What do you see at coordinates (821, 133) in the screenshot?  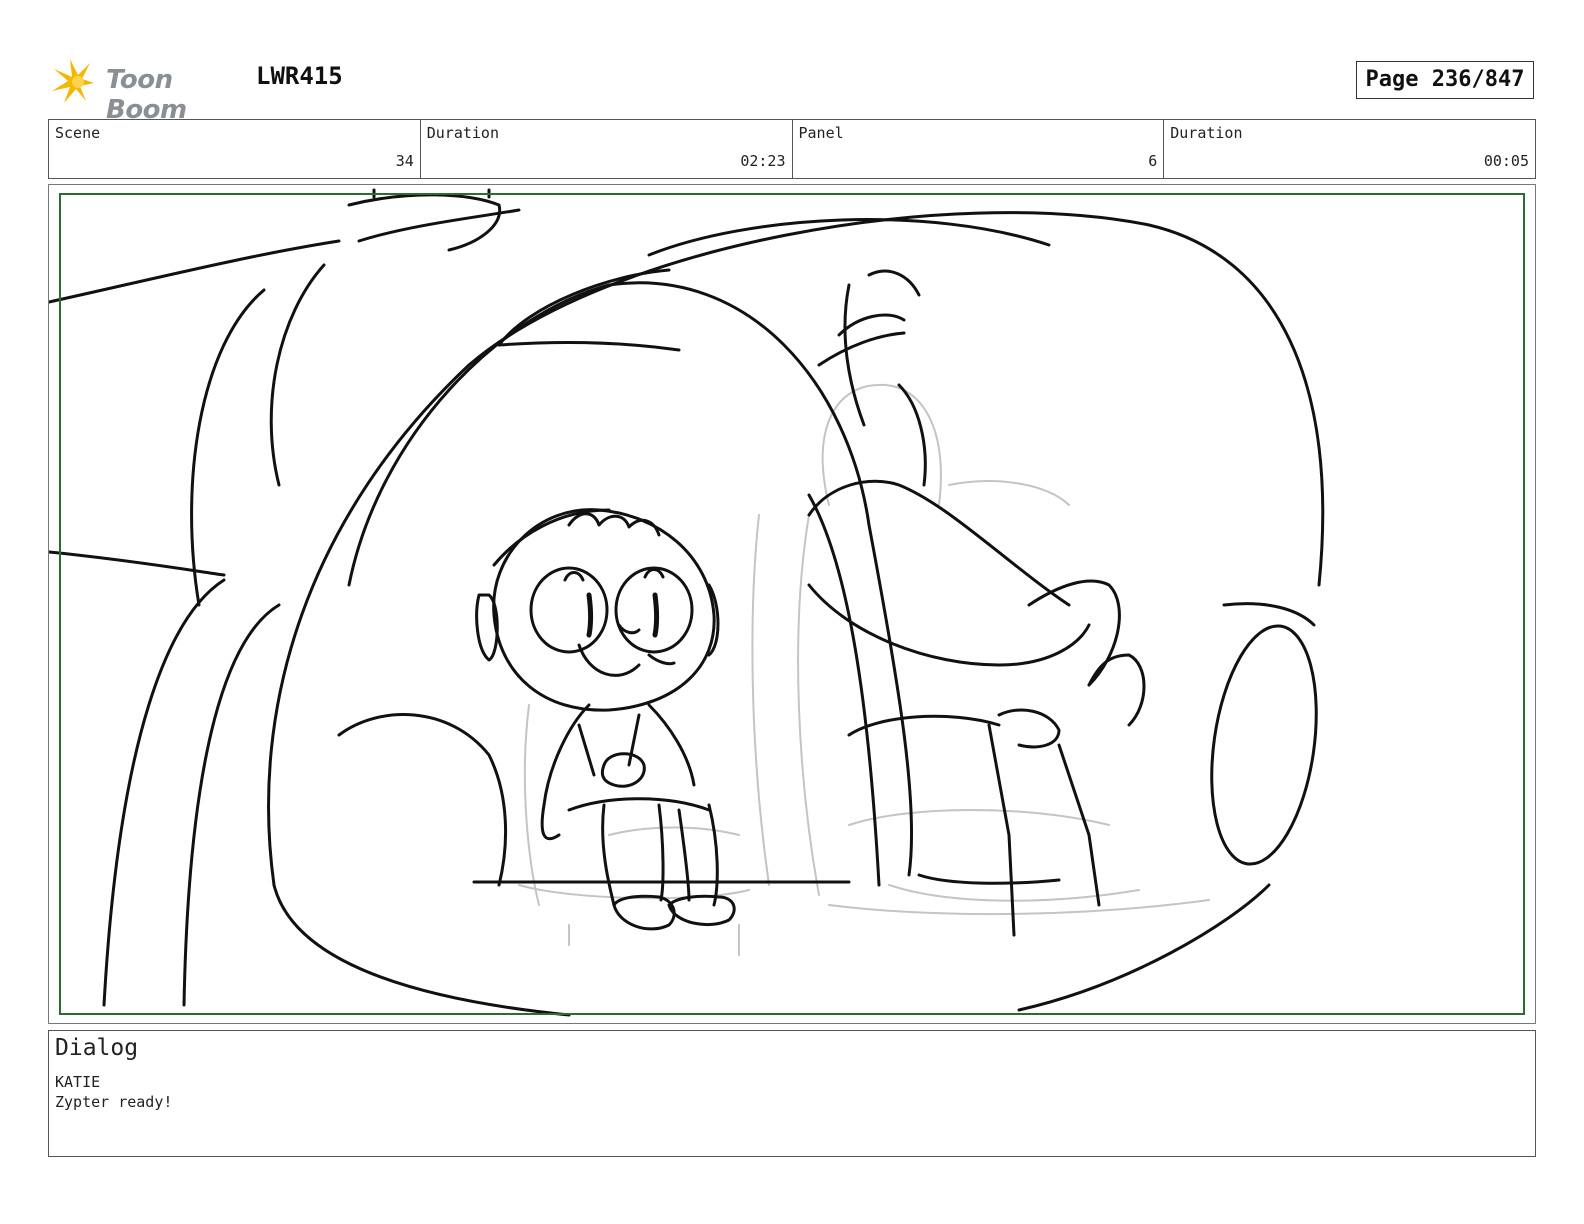 I see `panel-label: Panel` at bounding box center [821, 133].